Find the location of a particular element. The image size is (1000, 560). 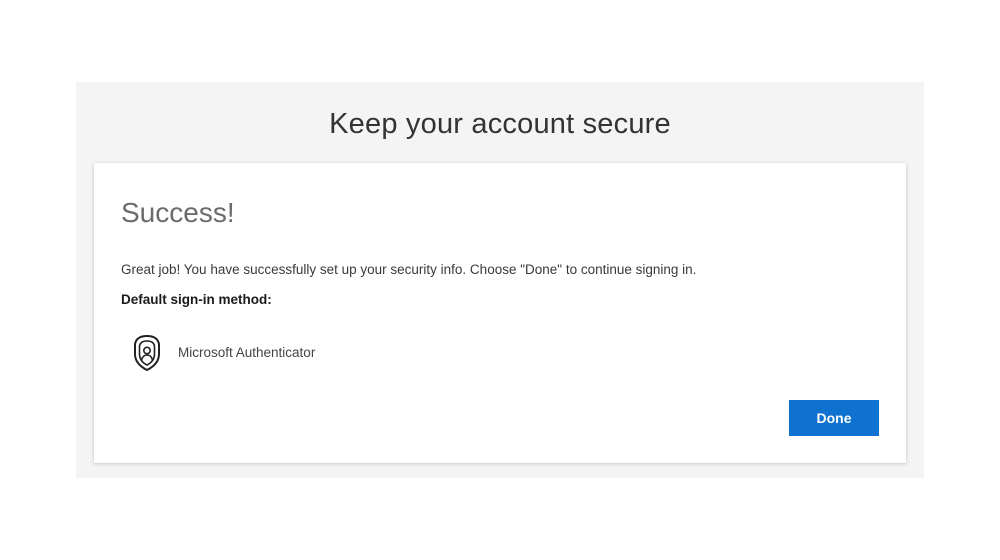

success-heading: Success! is located at coordinates (178, 212).